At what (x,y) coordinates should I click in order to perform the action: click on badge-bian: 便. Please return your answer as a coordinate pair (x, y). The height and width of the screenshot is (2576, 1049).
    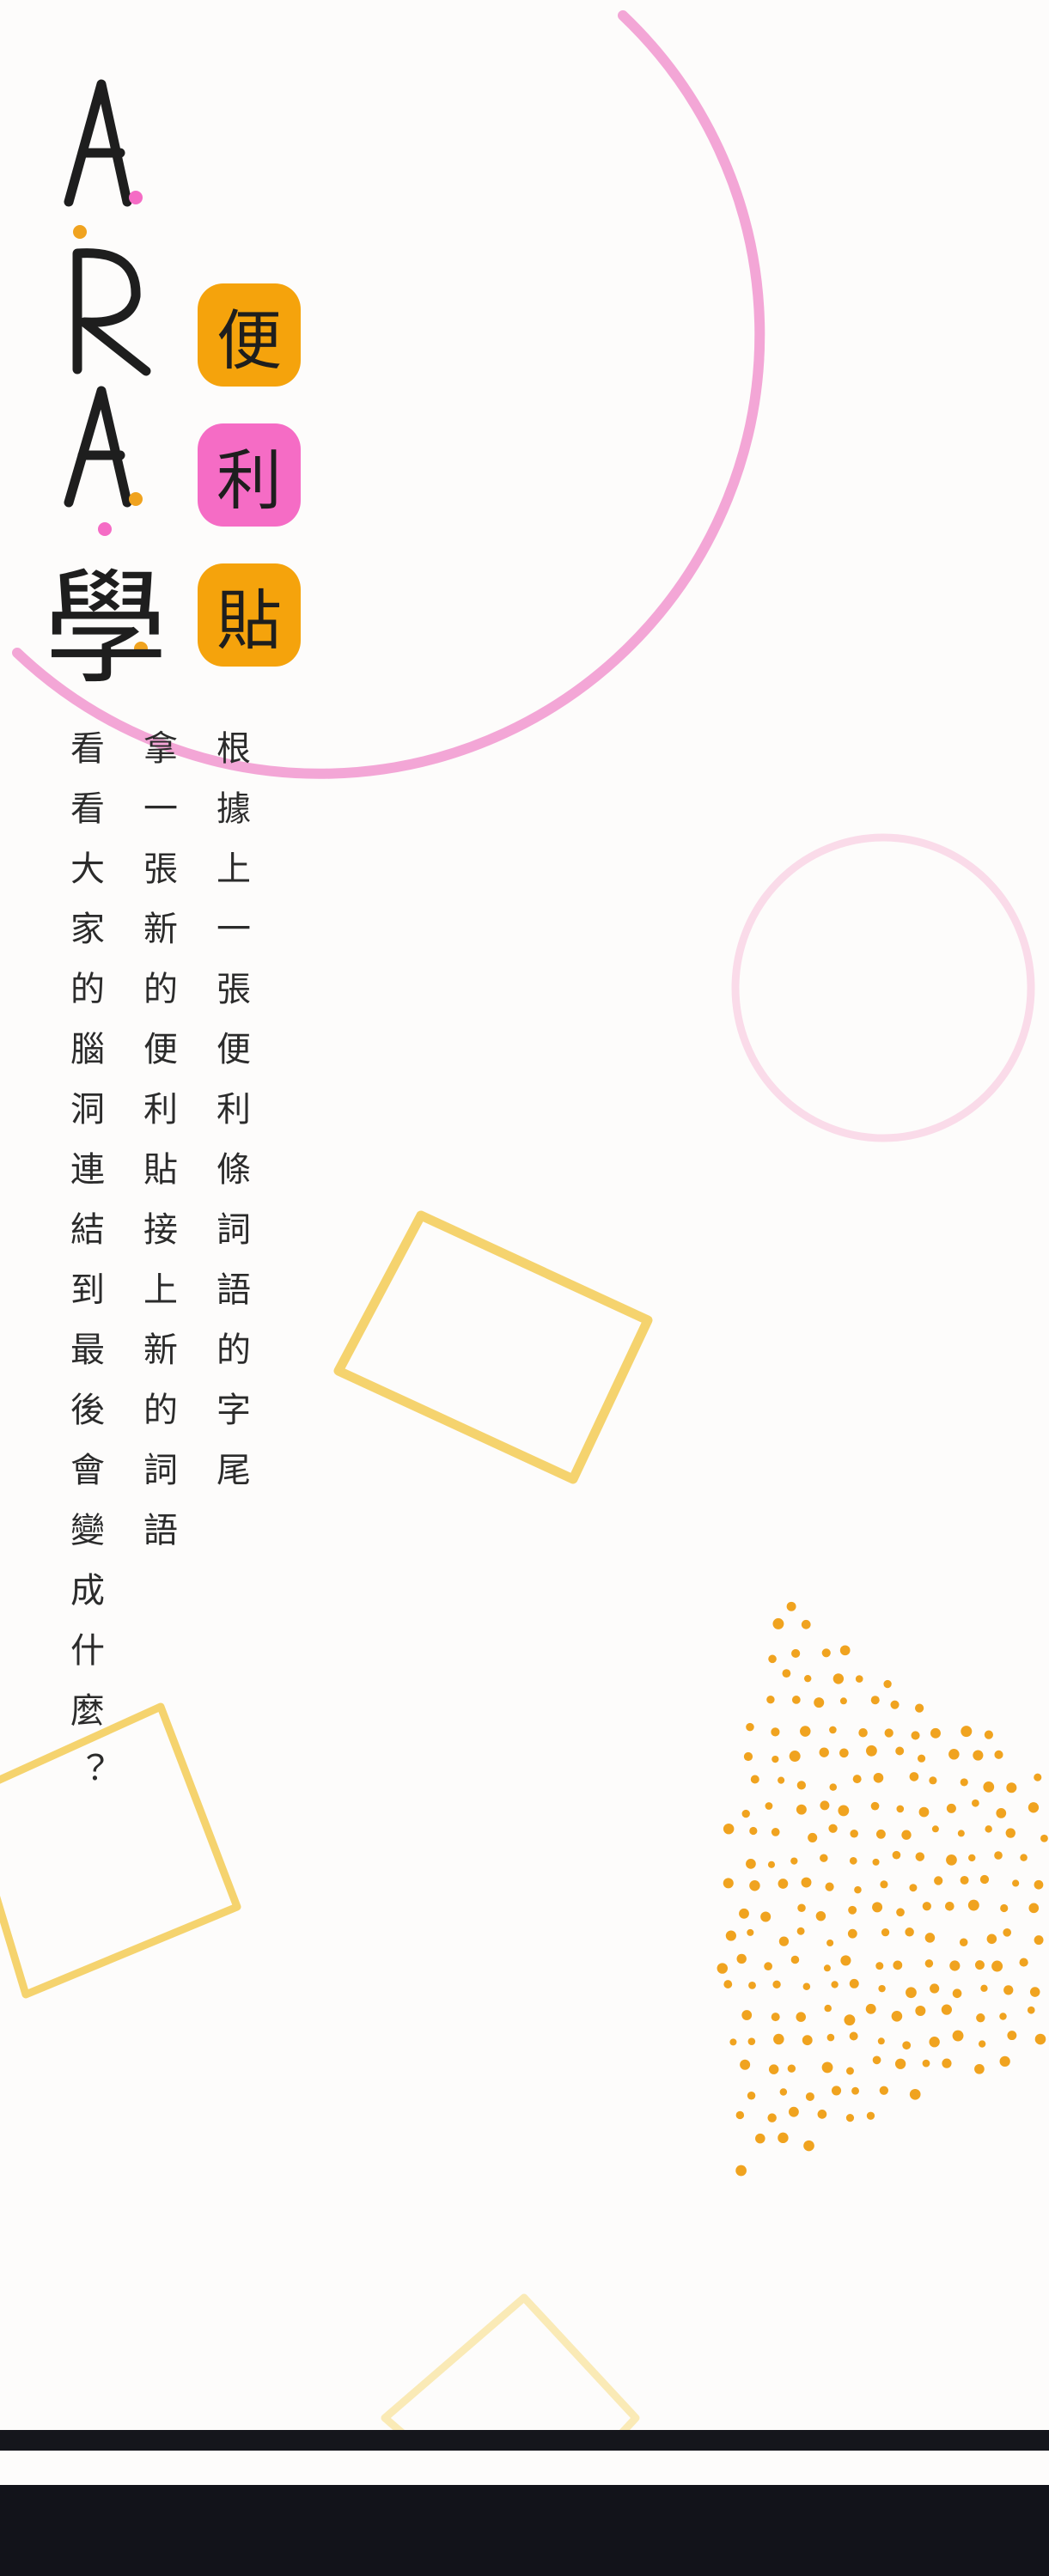
    Looking at the image, I should click on (249, 335).